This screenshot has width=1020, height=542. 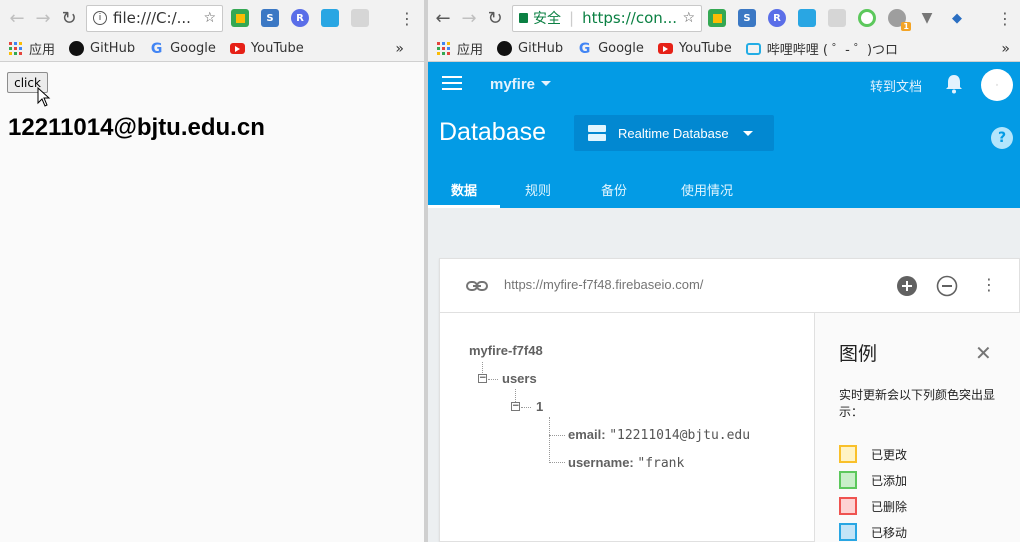 I want to click on link-icon, so click(x=477, y=286).